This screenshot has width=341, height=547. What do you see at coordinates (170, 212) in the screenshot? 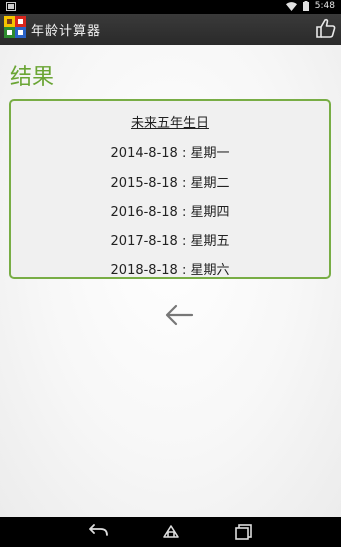
I see `birthday-row: 2016-8-18 : 星期四` at bounding box center [170, 212].